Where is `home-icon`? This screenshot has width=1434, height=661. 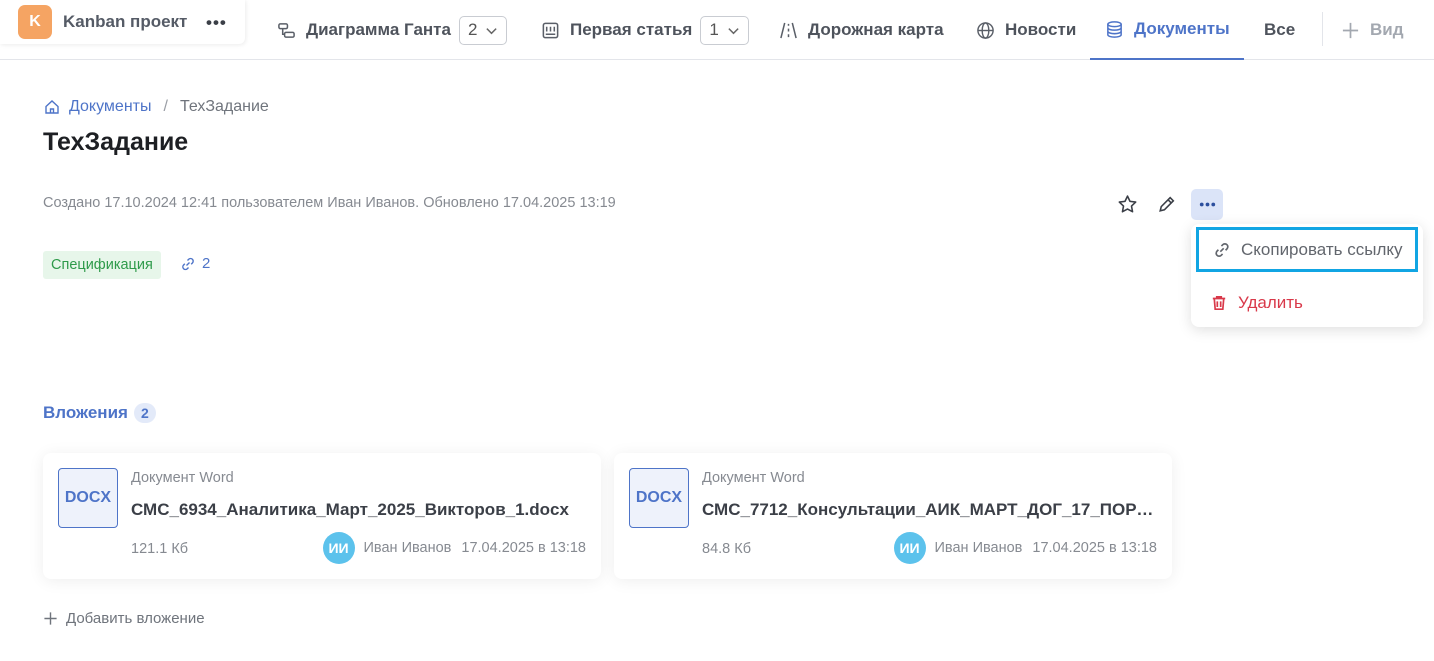 home-icon is located at coordinates (52, 107).